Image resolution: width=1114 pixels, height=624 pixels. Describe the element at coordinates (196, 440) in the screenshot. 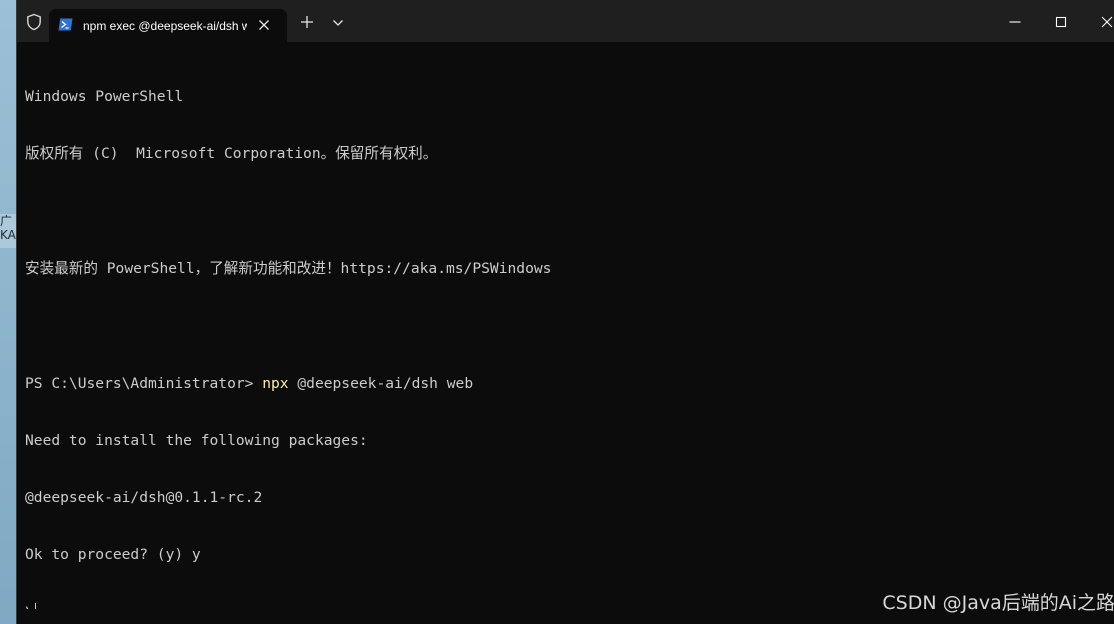

I see `terminal-line: Need to install the following packages:` at that location.